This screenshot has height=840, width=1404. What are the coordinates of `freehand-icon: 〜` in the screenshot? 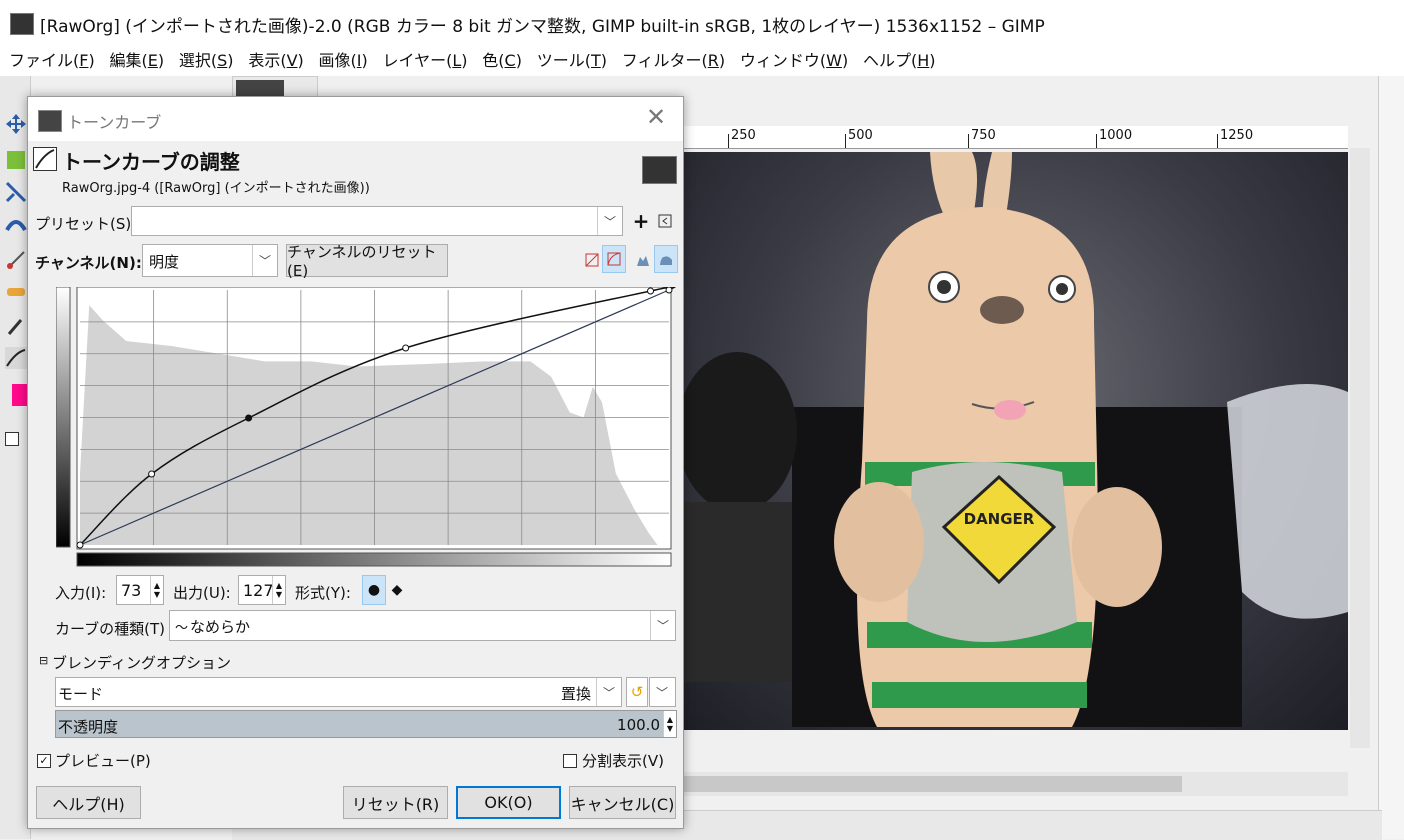 It's located at (182, 628).